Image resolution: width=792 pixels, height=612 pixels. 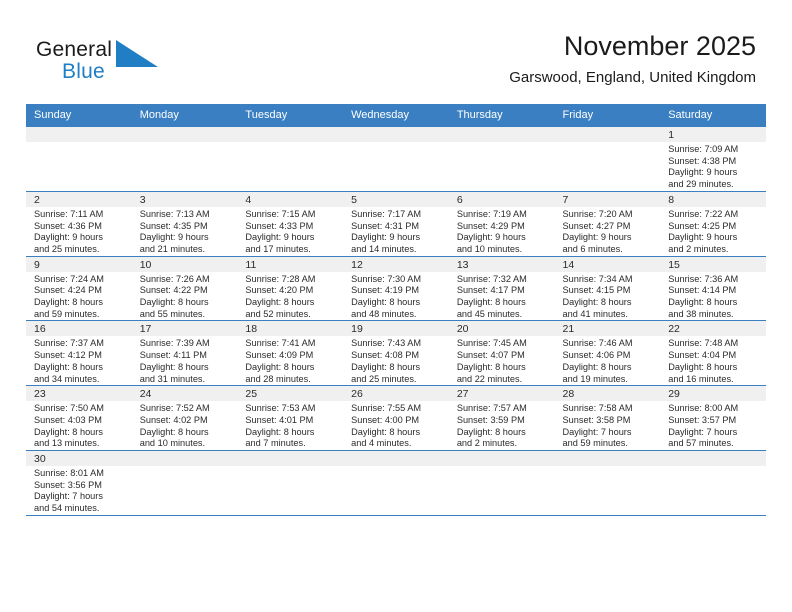 What do you see at coordinates (121, 63) in the screenshot?
I see `brand-logo: General Blue` at bounding box center [121, 63].